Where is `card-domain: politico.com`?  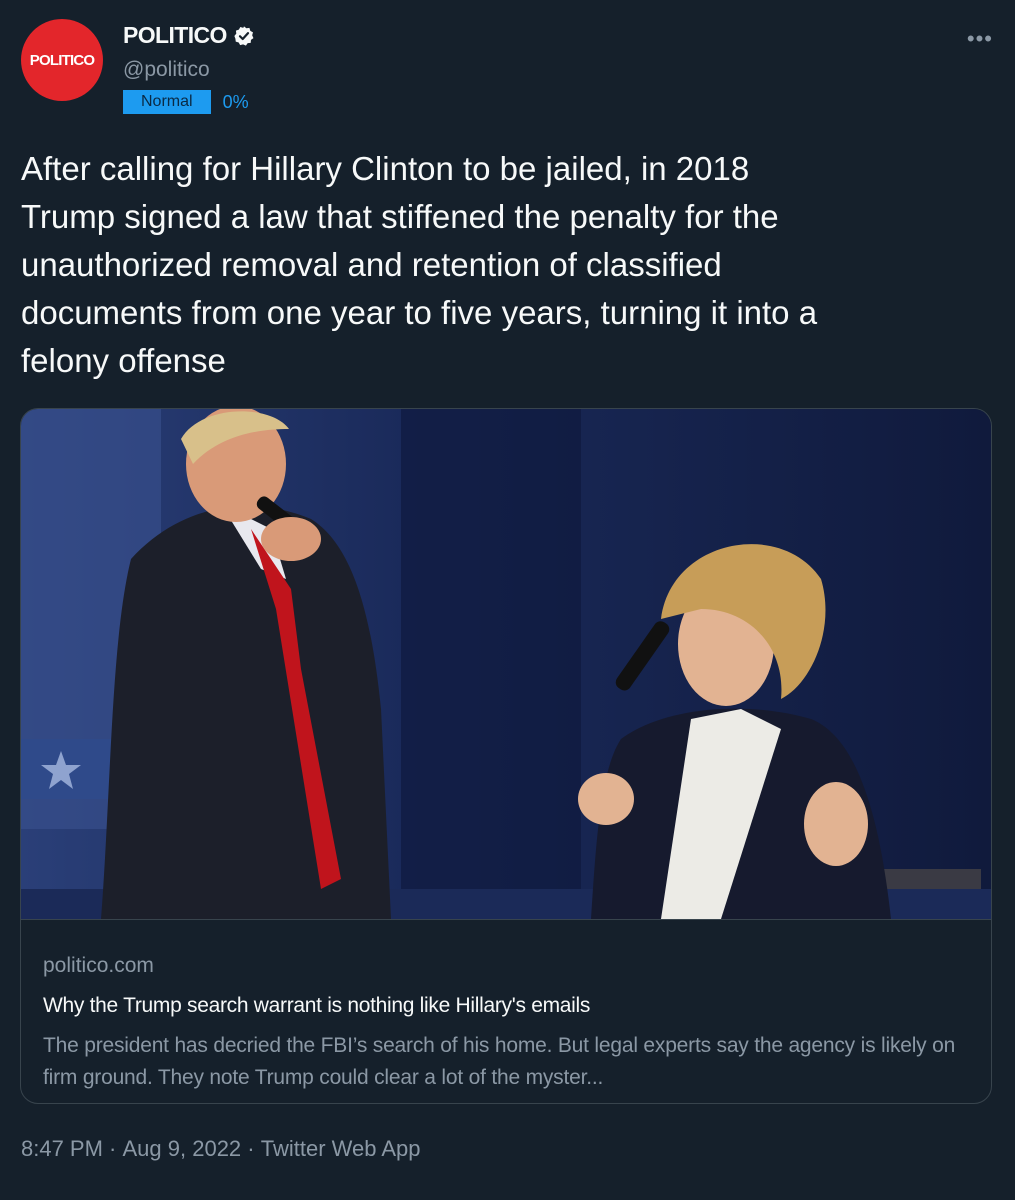
card-domain: politico.com is located at coordinates (98, 965).